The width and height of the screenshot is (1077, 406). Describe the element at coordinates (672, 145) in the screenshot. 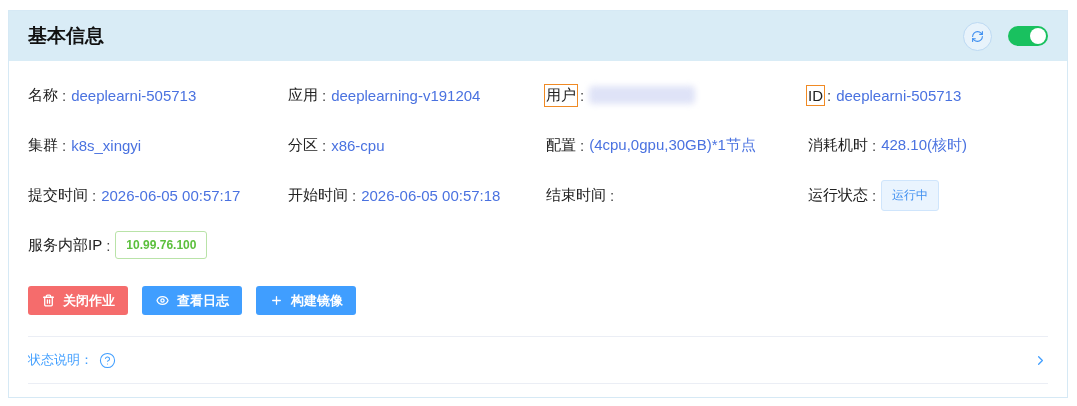

I see `field-value: (4cpu,0gpu,30GB)*1节点` at that location.